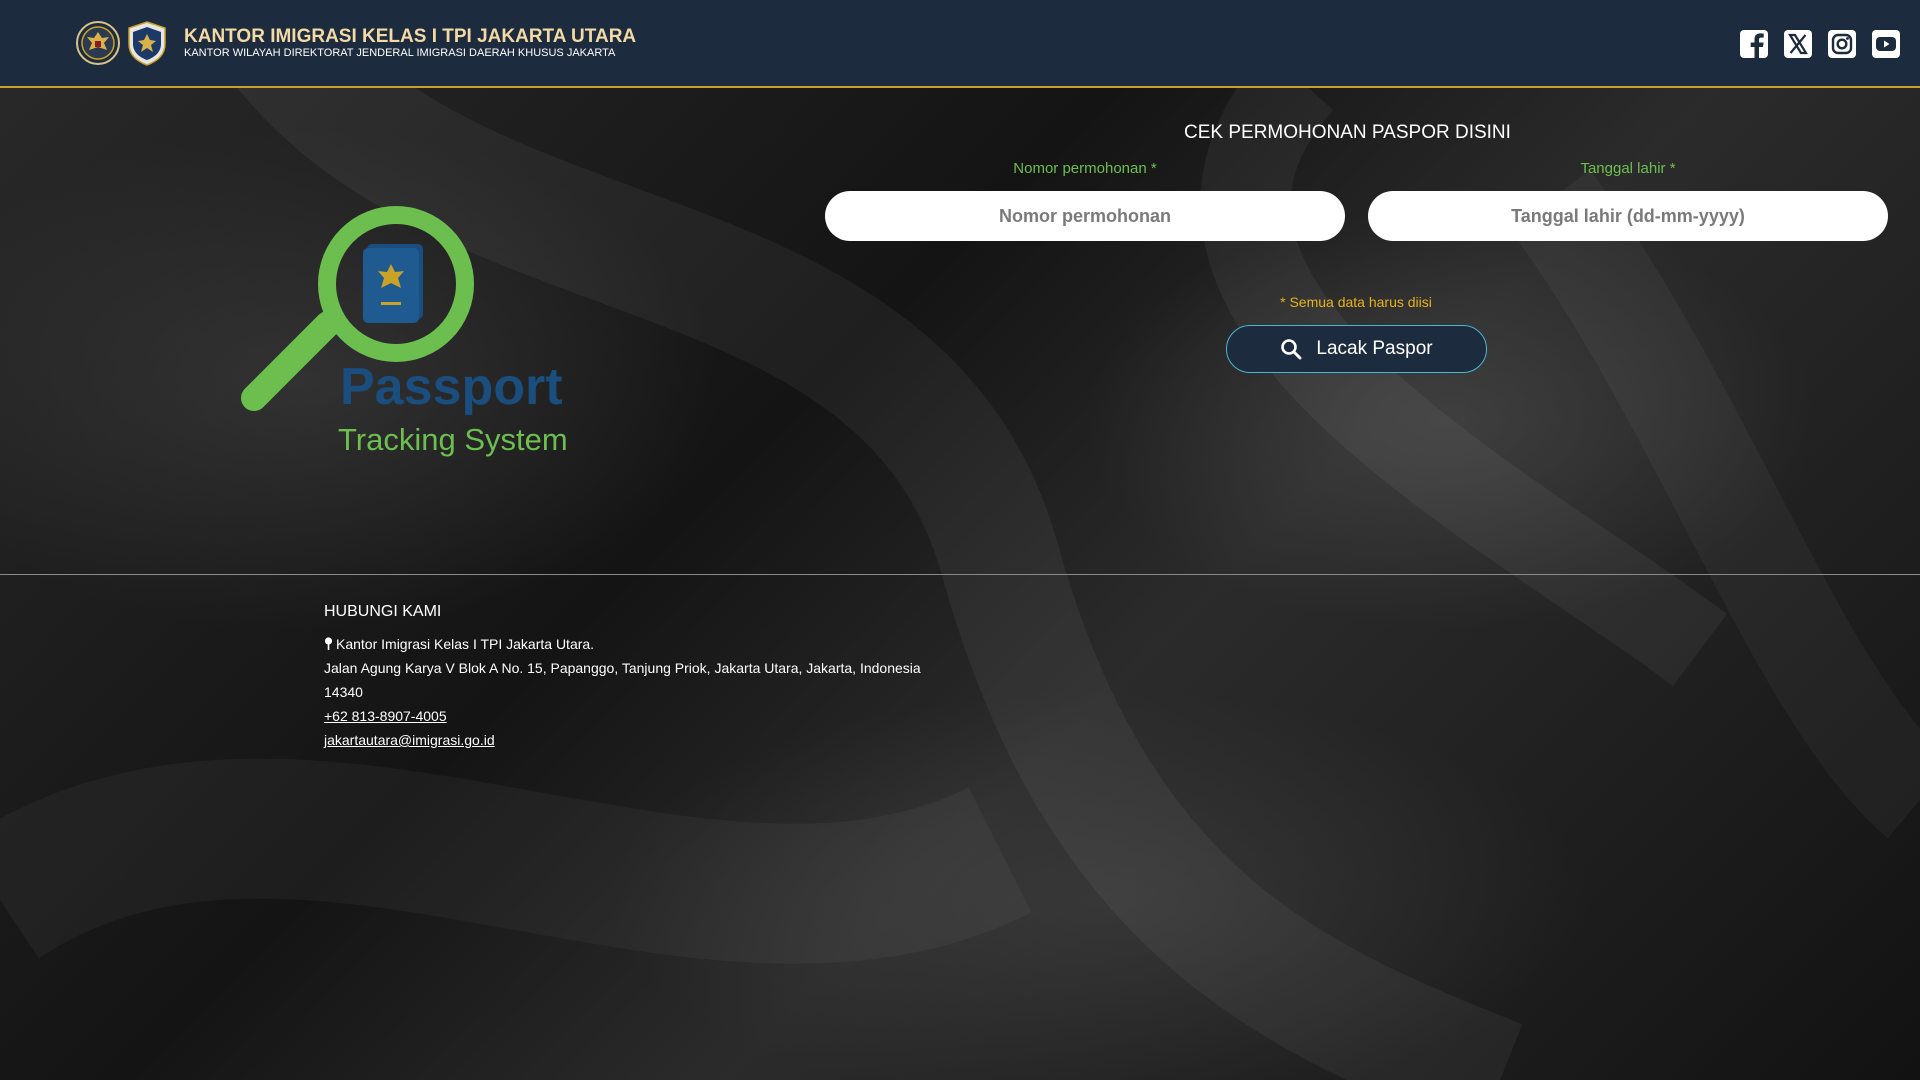 Image resolution: width=1920 pixels, height=1080 pixels. What do you see at coordinates (1291, 349) in the screenshot?
I see `search-icon` at bounding box center [1291, 349].